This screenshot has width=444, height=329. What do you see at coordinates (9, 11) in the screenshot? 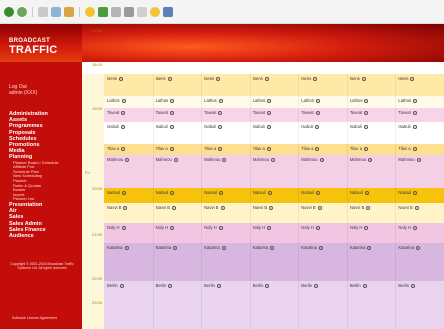
I see `back-icon` at bounding box center [9, 11].